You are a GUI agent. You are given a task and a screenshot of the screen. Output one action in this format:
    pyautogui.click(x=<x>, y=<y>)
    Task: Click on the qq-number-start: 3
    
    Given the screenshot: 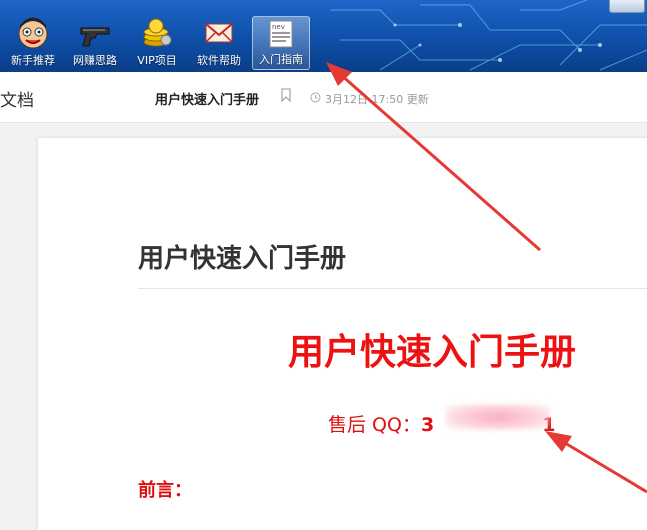 What is the action you would take?
    pyautogui.click(x=427, y=425)
    